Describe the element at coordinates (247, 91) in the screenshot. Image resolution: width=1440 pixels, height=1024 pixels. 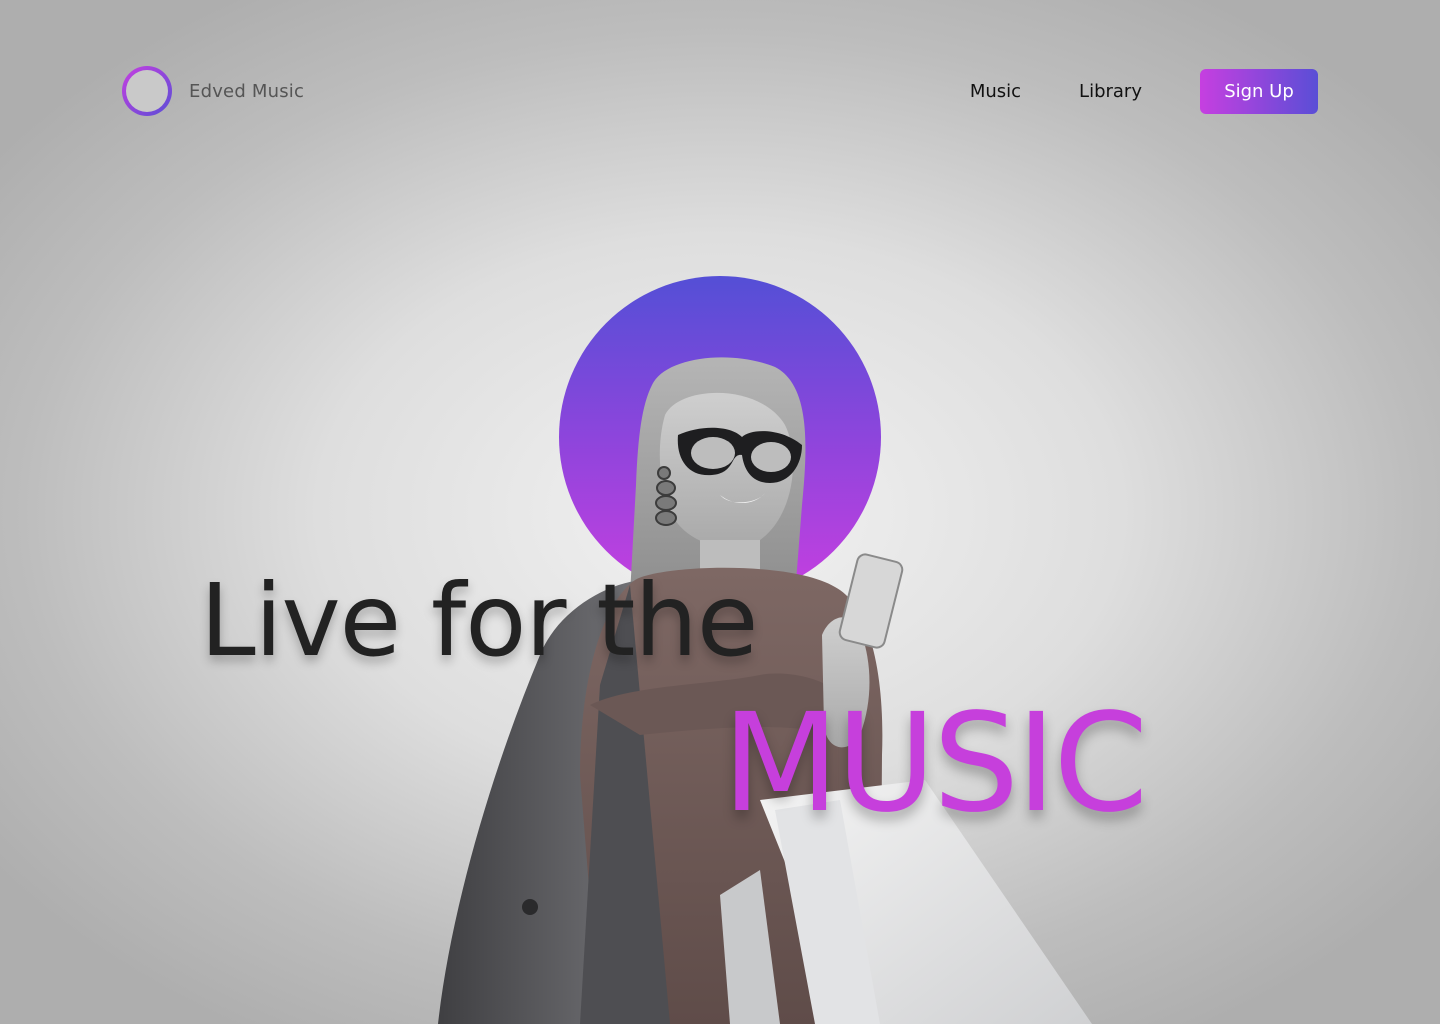
I see `brand-name: Edved Music` at that location.